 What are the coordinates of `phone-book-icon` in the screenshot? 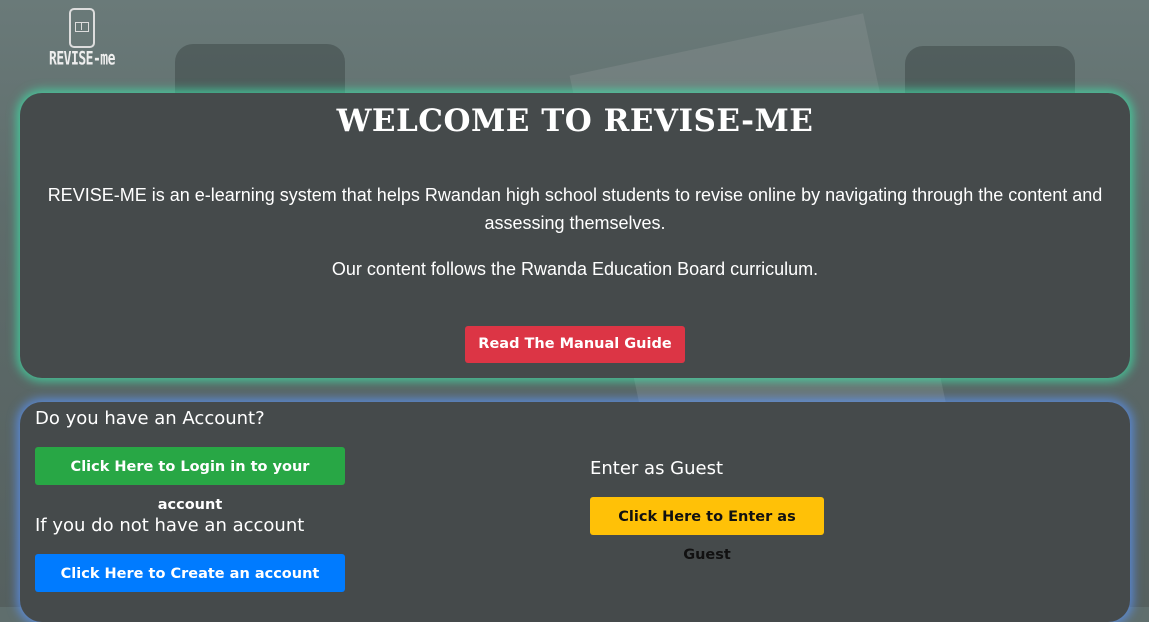 It's located at (82, 28).